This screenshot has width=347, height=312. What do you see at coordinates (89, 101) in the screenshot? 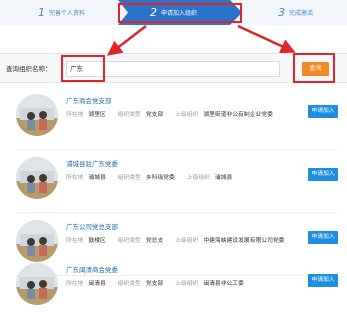
I see `org-name: 广东商会党支部` at bounding box center [89, 101].